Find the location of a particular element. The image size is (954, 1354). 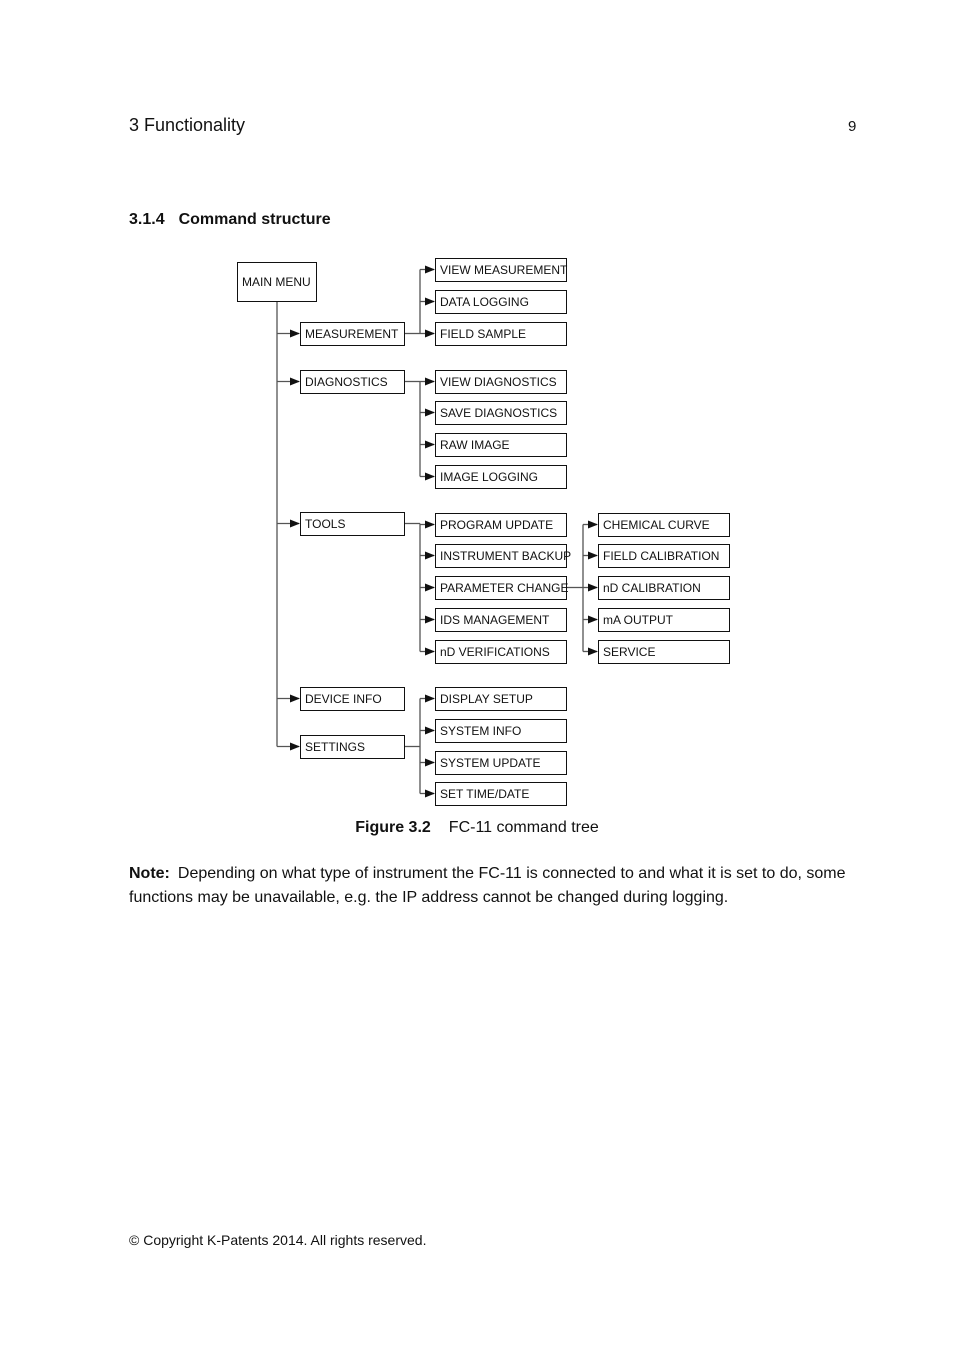

menu-box-settings: SETTINGS is located at coordinates (352, 747).